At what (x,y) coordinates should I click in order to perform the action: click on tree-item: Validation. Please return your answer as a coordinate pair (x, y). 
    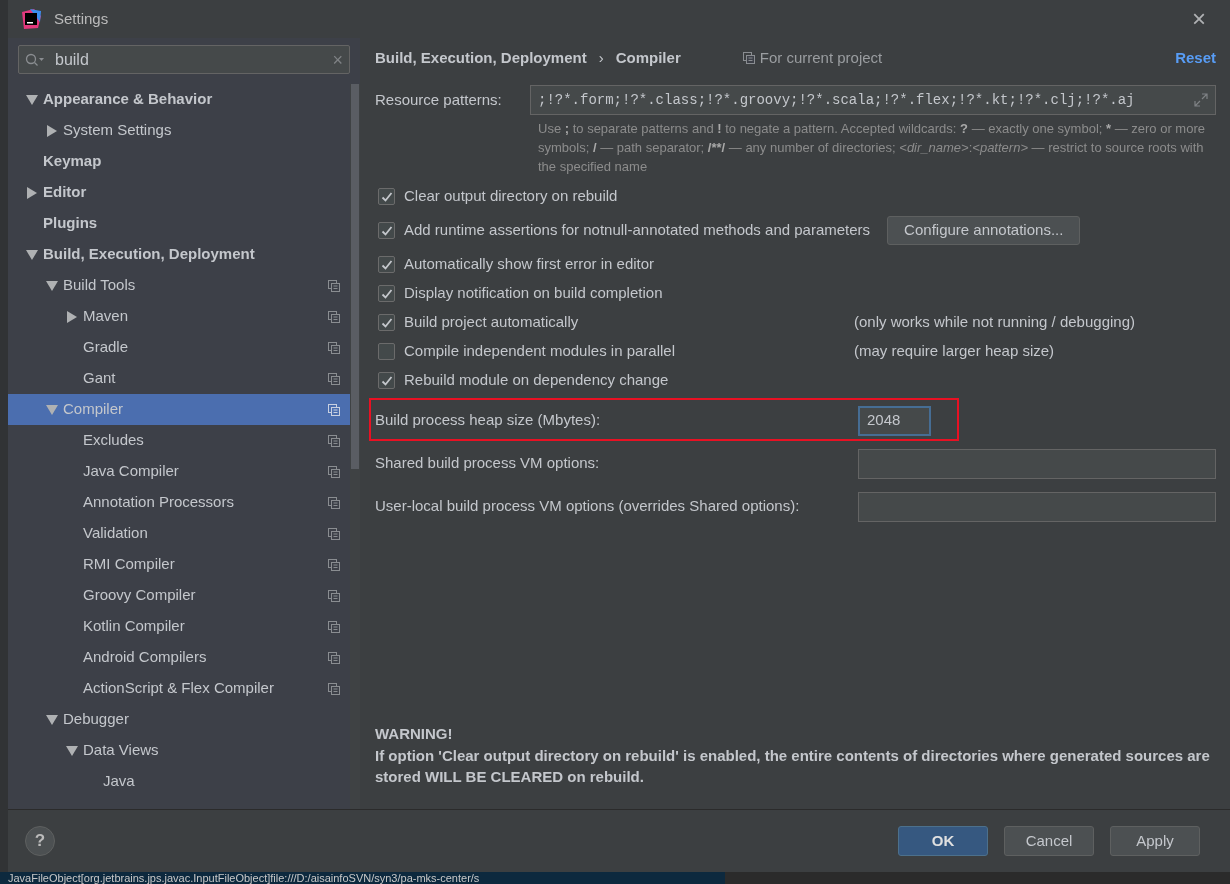
    Looking at the image, I should click on (179, 533).